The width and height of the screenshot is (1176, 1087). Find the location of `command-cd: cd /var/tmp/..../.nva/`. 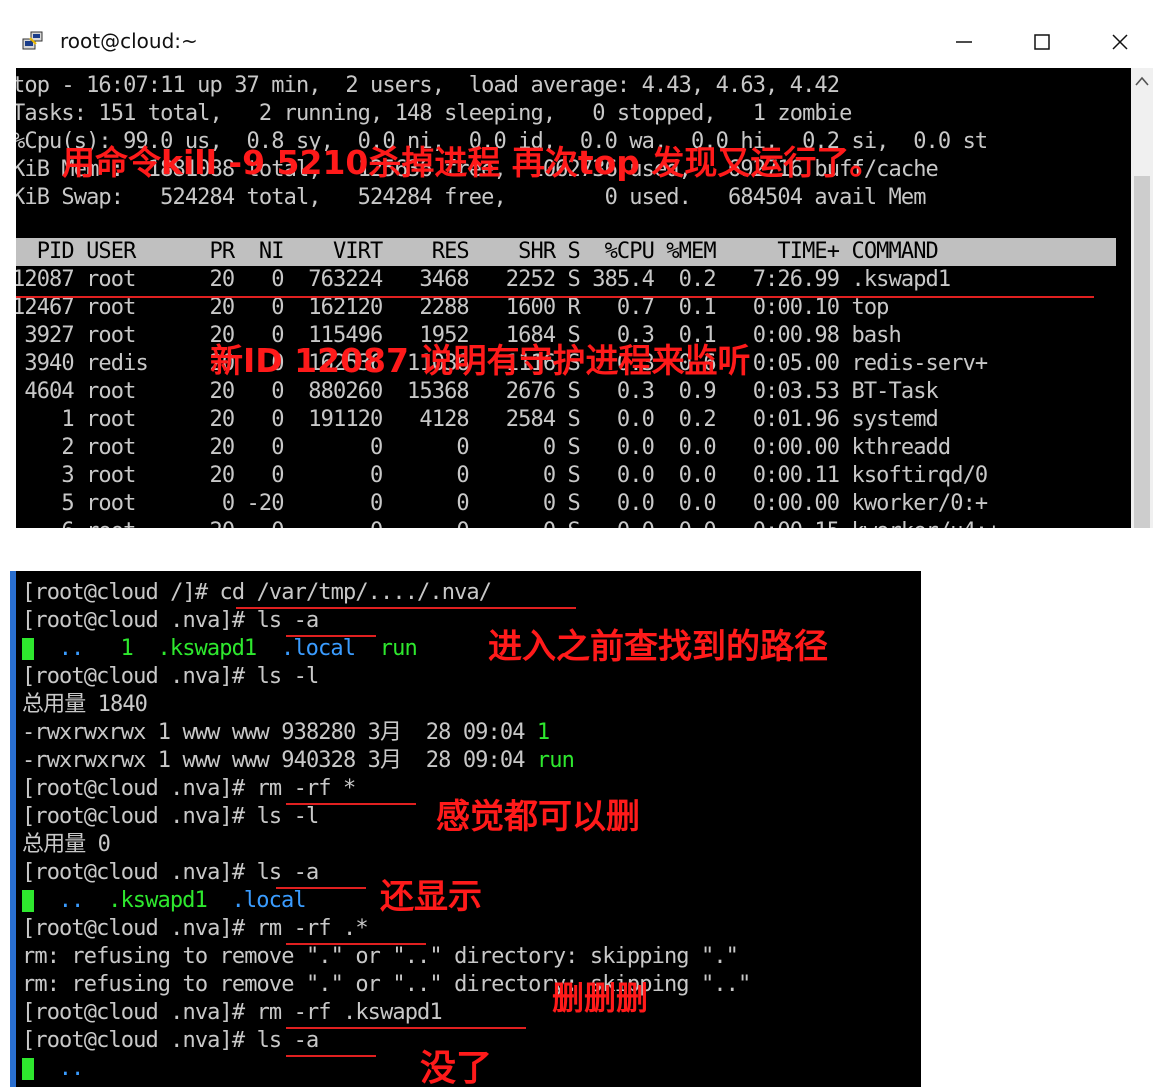

command-cd: cd /var/tmp/..../.nva/ is located at coordinates (355, 592).